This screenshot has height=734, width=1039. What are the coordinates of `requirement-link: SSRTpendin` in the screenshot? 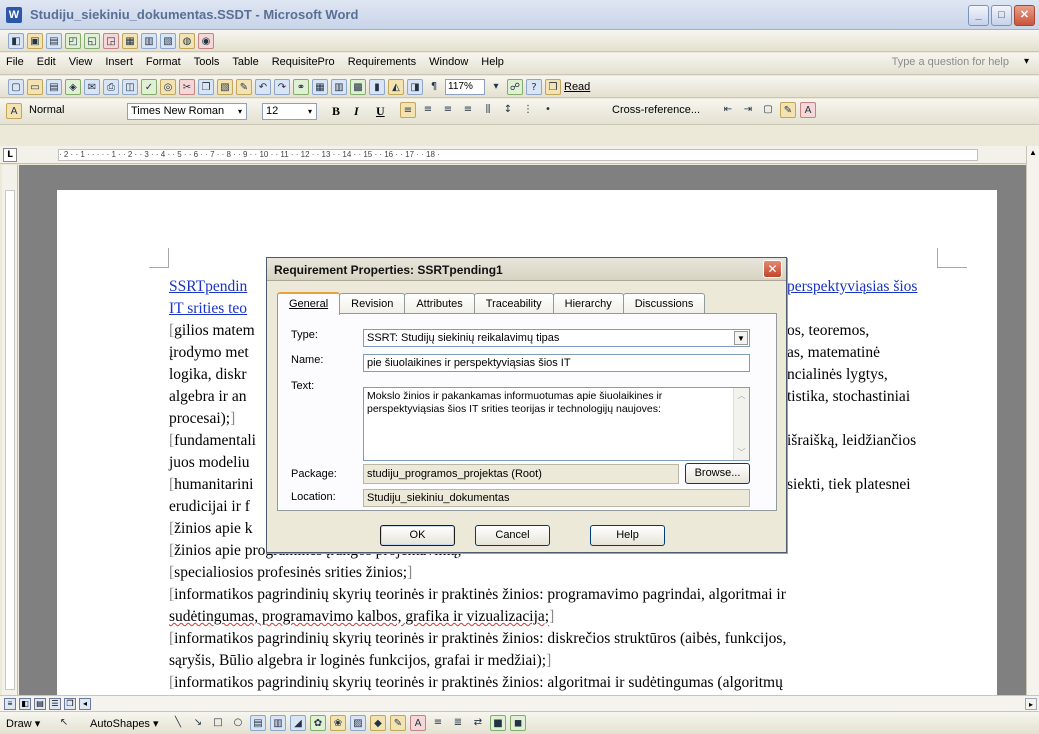 It's located at (208, 286).